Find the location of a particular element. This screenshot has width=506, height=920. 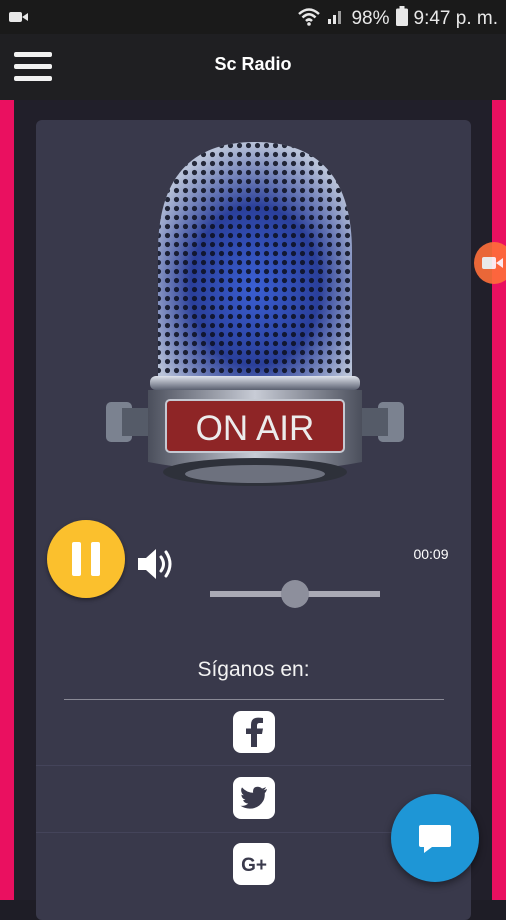

follow-us-heading: Síganos en: is located at coordinates (253, 669).